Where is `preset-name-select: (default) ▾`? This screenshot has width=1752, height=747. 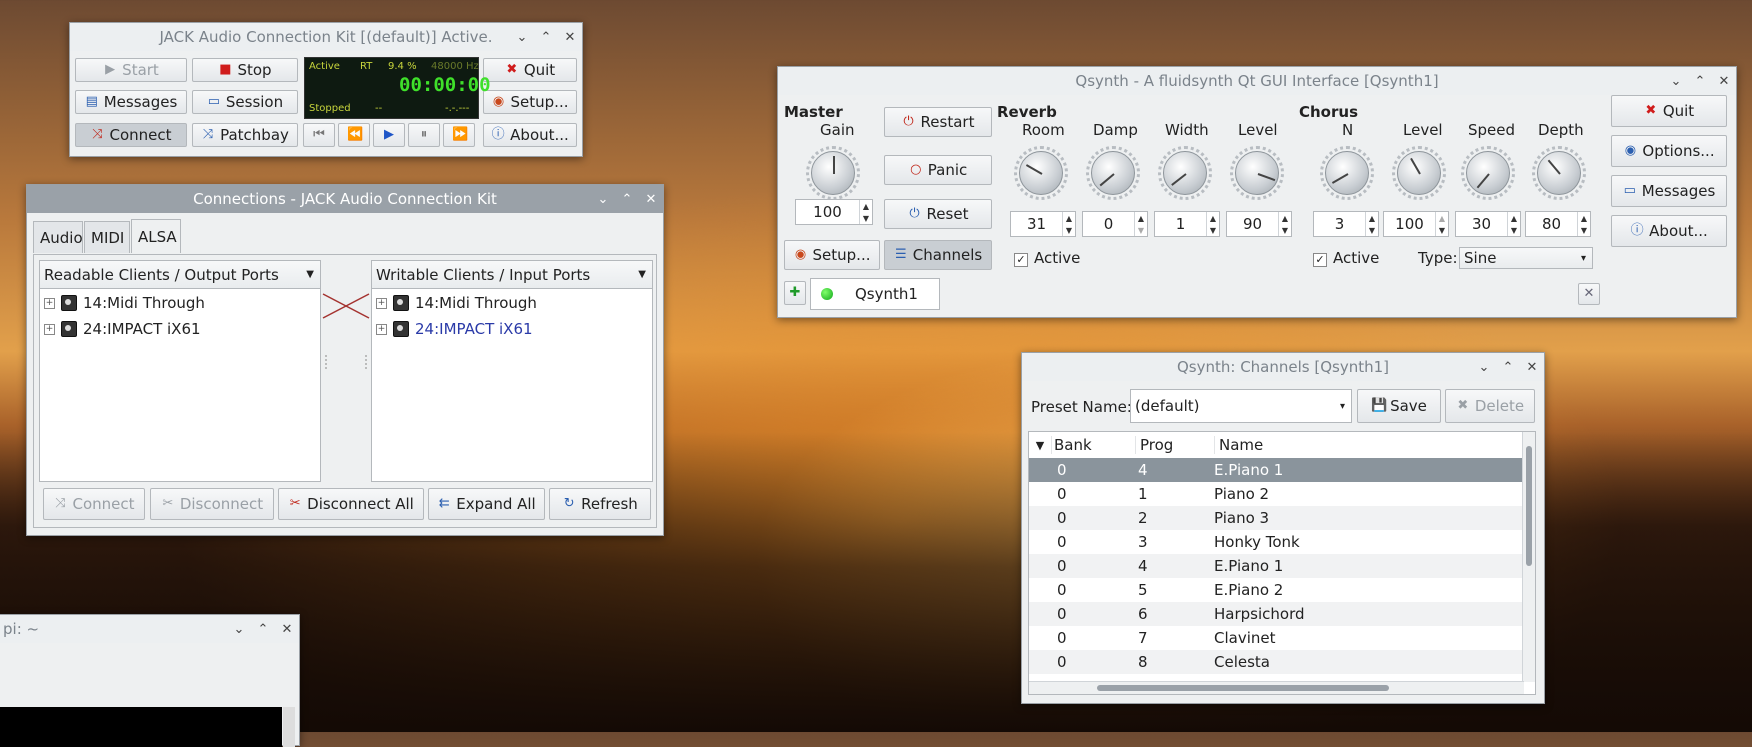
preset-name-select: (default) ▾ is located at coordinates (1241, 406).